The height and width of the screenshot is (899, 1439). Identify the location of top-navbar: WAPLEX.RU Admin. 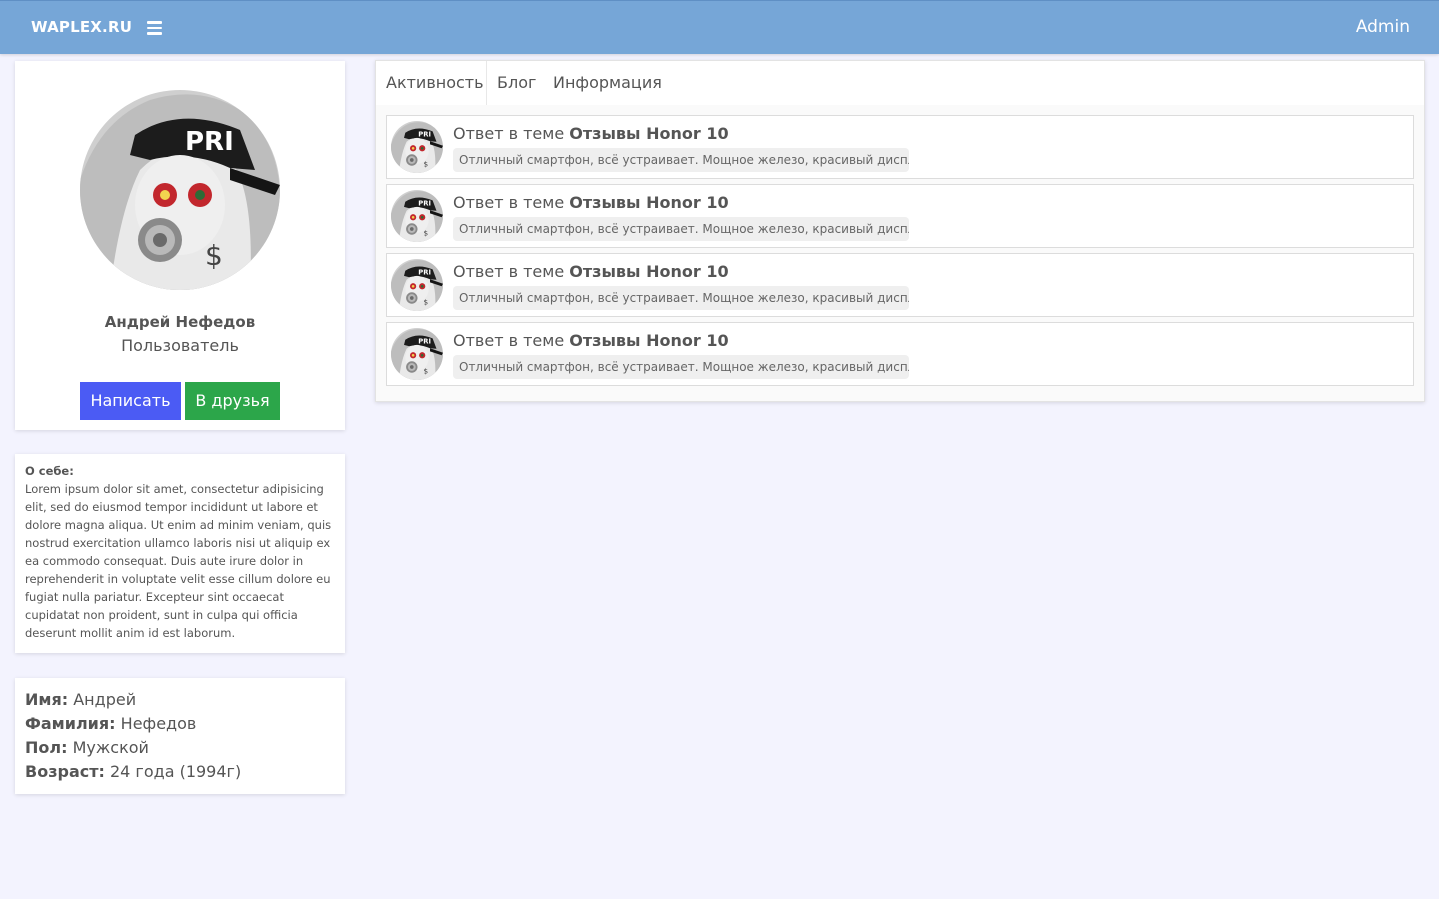
(719, 27).